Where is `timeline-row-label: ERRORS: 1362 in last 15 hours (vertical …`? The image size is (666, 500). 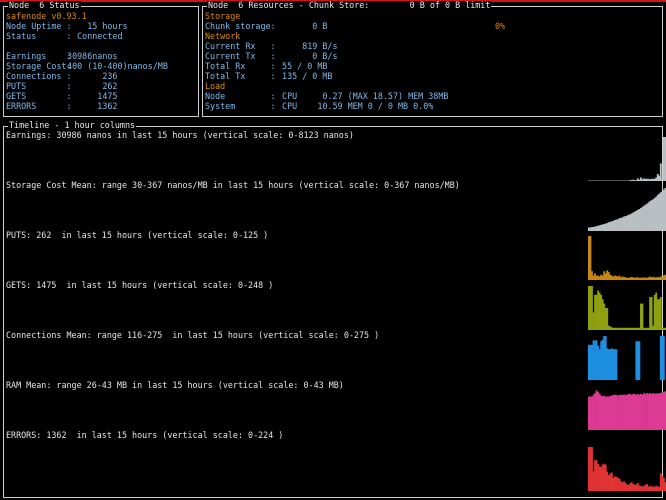 timeline-row-label: ERRORS: 1362 in last 15 hours (vertical … is located at coordinates (145, 435).